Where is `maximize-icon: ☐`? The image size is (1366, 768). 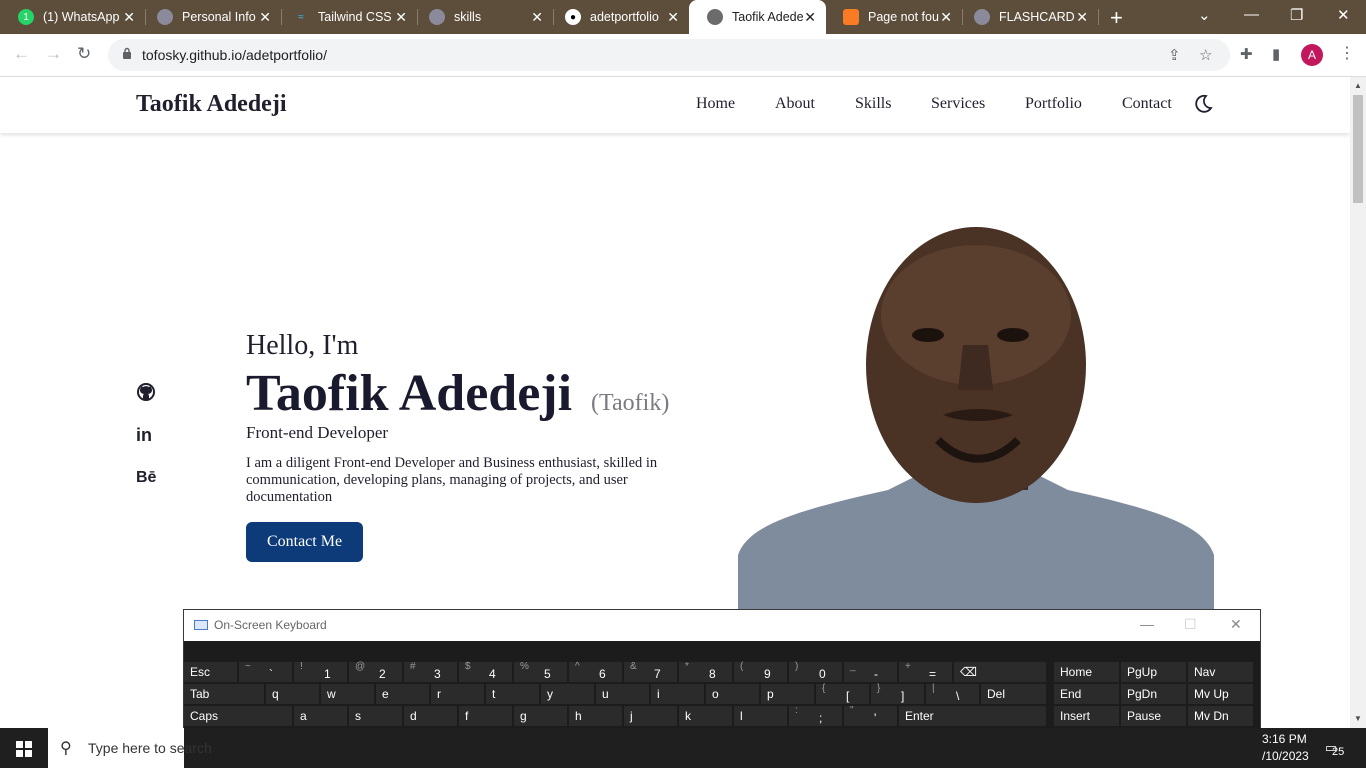
maximize-icon: ☐ is located at coordinates (1190, 624).